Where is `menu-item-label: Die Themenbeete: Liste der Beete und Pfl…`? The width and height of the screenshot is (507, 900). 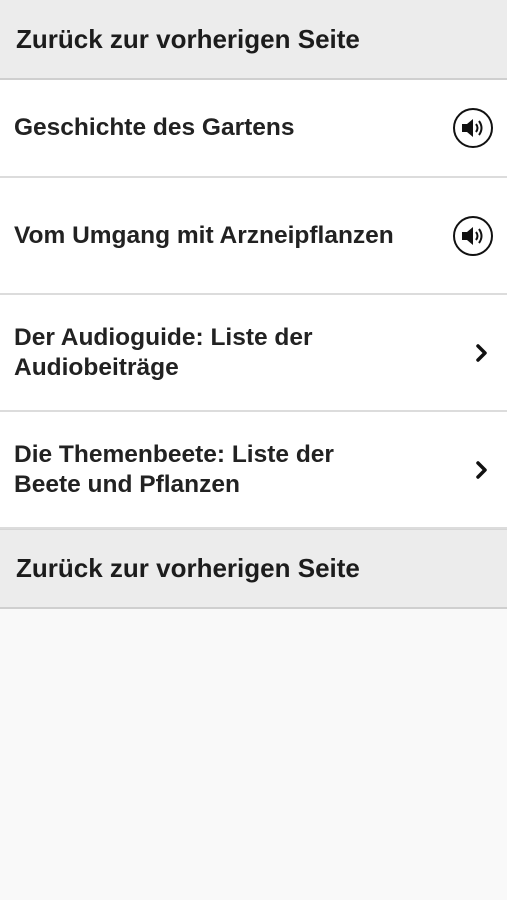
menu-item-label: Die Themenbeete: Liste der Beete und Pfl… is located at coordinates (174, 469).